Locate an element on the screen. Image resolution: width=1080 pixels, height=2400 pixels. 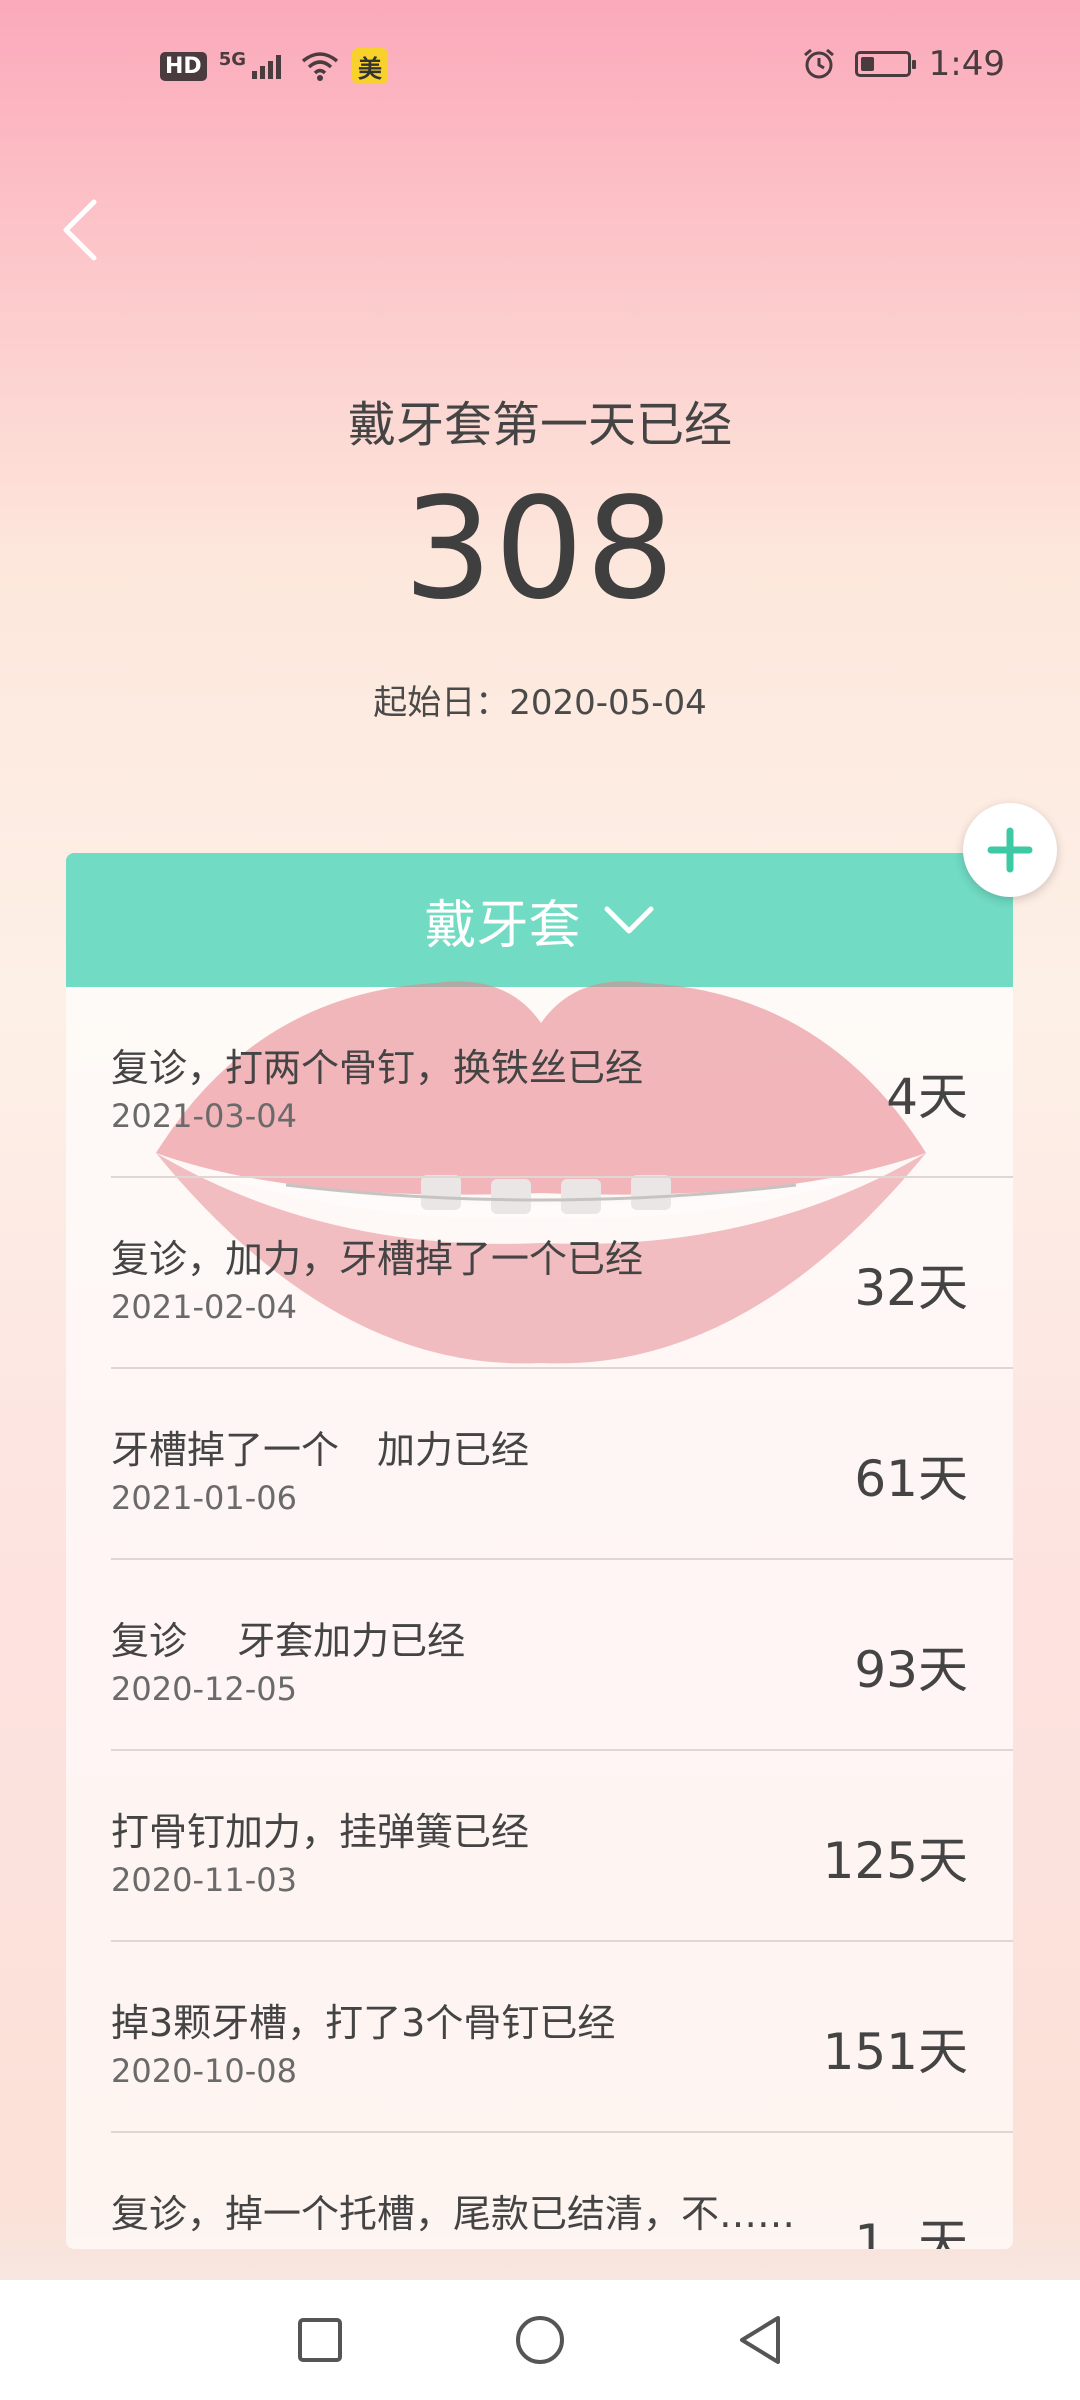
start-date: 起始日：2020-05-04 is located at coordinates (540, 703).